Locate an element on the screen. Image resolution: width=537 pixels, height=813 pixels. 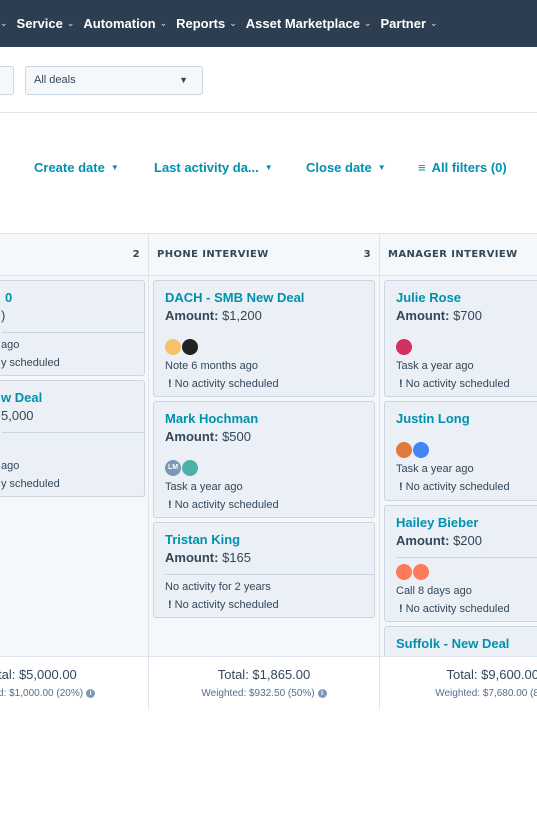
close-date-filter: Close date ▼ is located at coordinates (346, 167).